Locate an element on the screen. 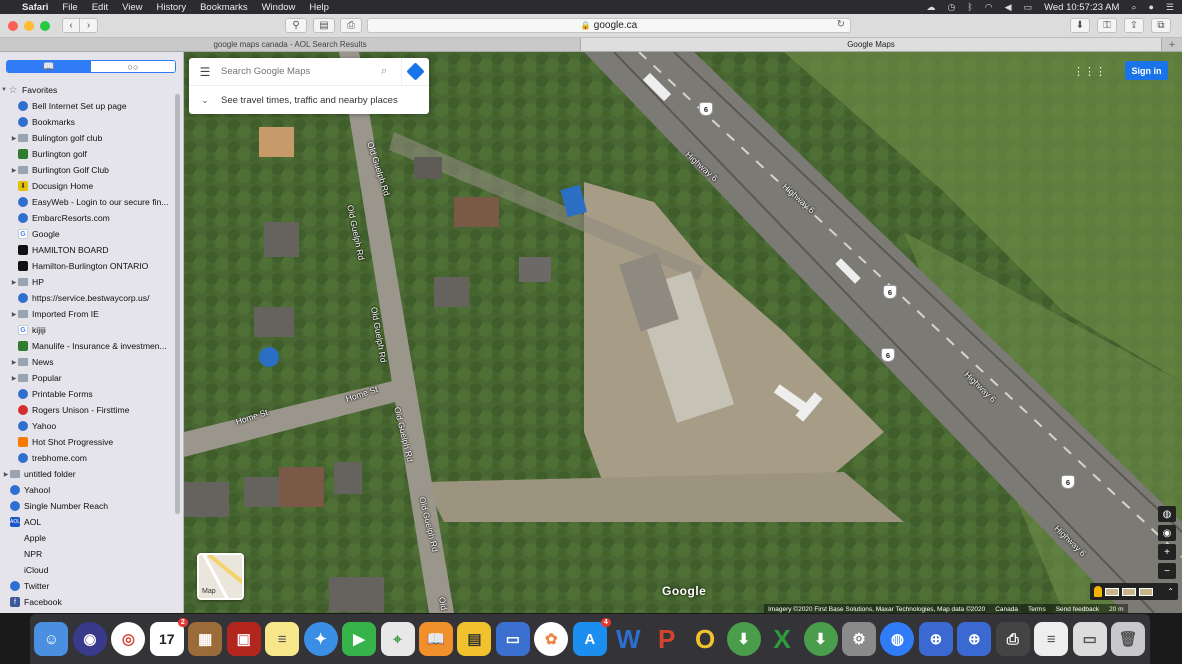 The image size is (1182, 664). print-button: ⎙ is located at coordinates (351, 25).